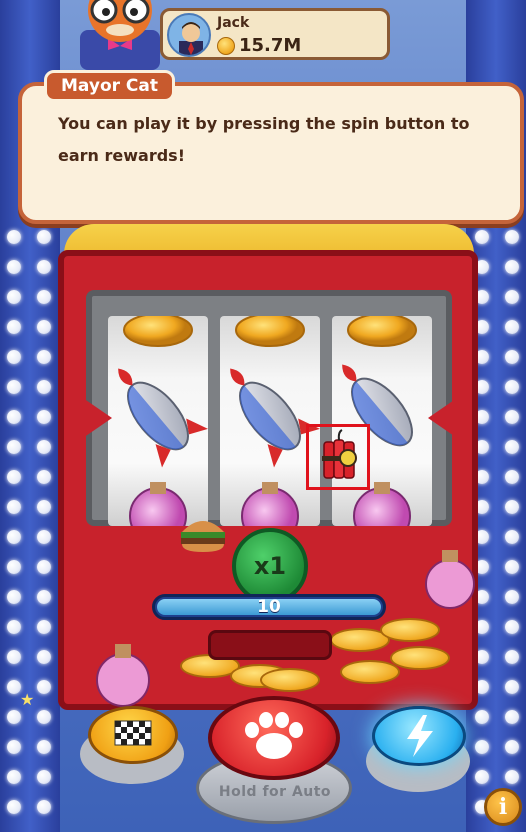 The width and height of the screenshot is (526, 832). Describe the element at coordinates (275, 34) in the screenshot. I see `player-card: Jack 15.7M` at that location.